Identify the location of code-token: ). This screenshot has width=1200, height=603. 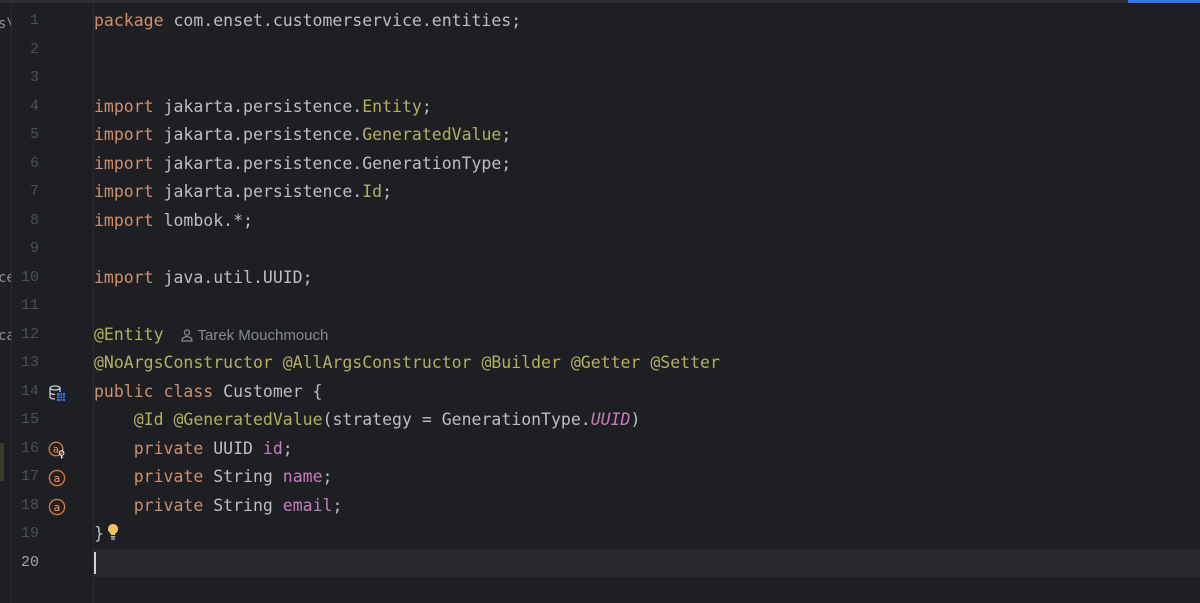
(635, 419).